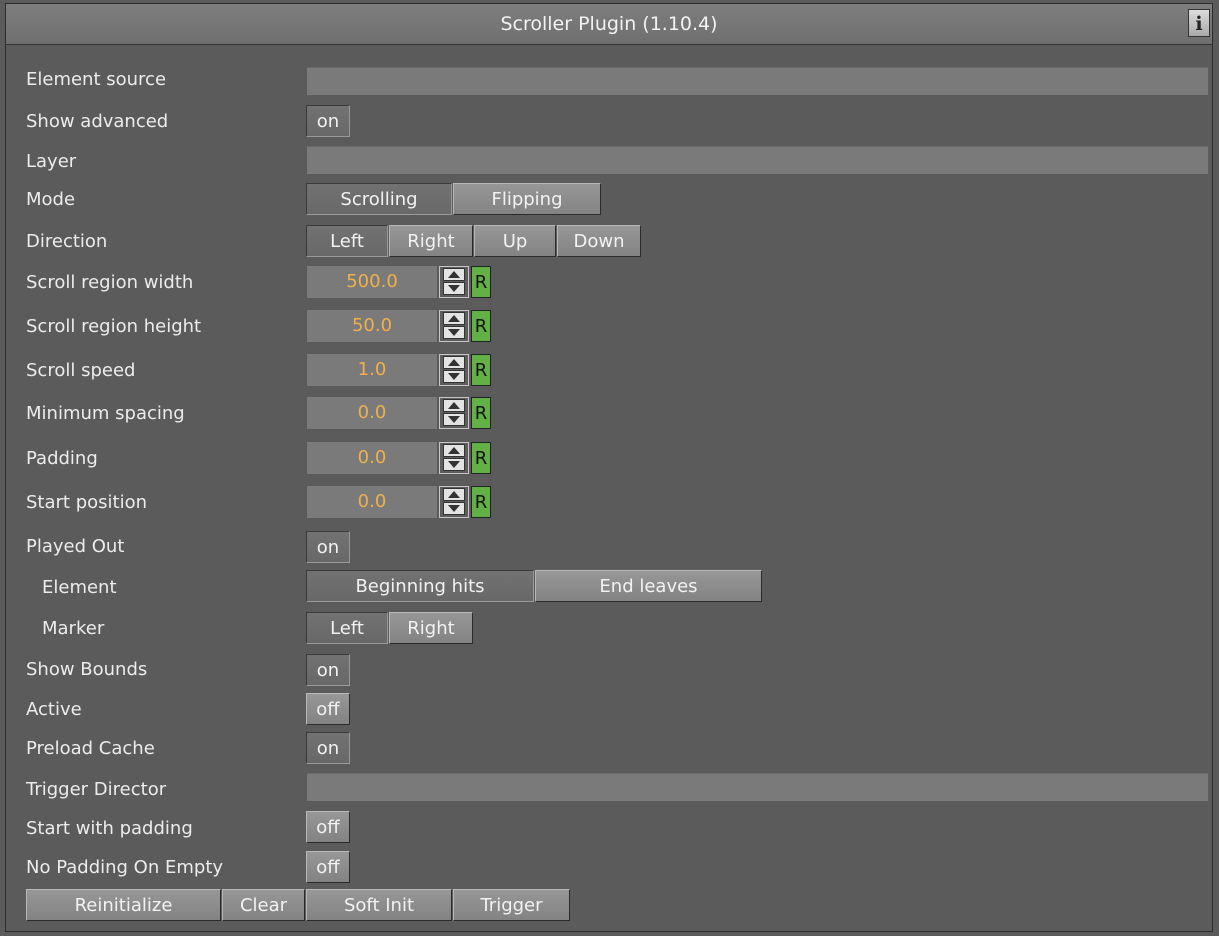 The width and height of the screenshot is (1219, 936). Describe the element at coordinates (372, 458) in the screenshot. I see `padding-input: 0.0` at that location.